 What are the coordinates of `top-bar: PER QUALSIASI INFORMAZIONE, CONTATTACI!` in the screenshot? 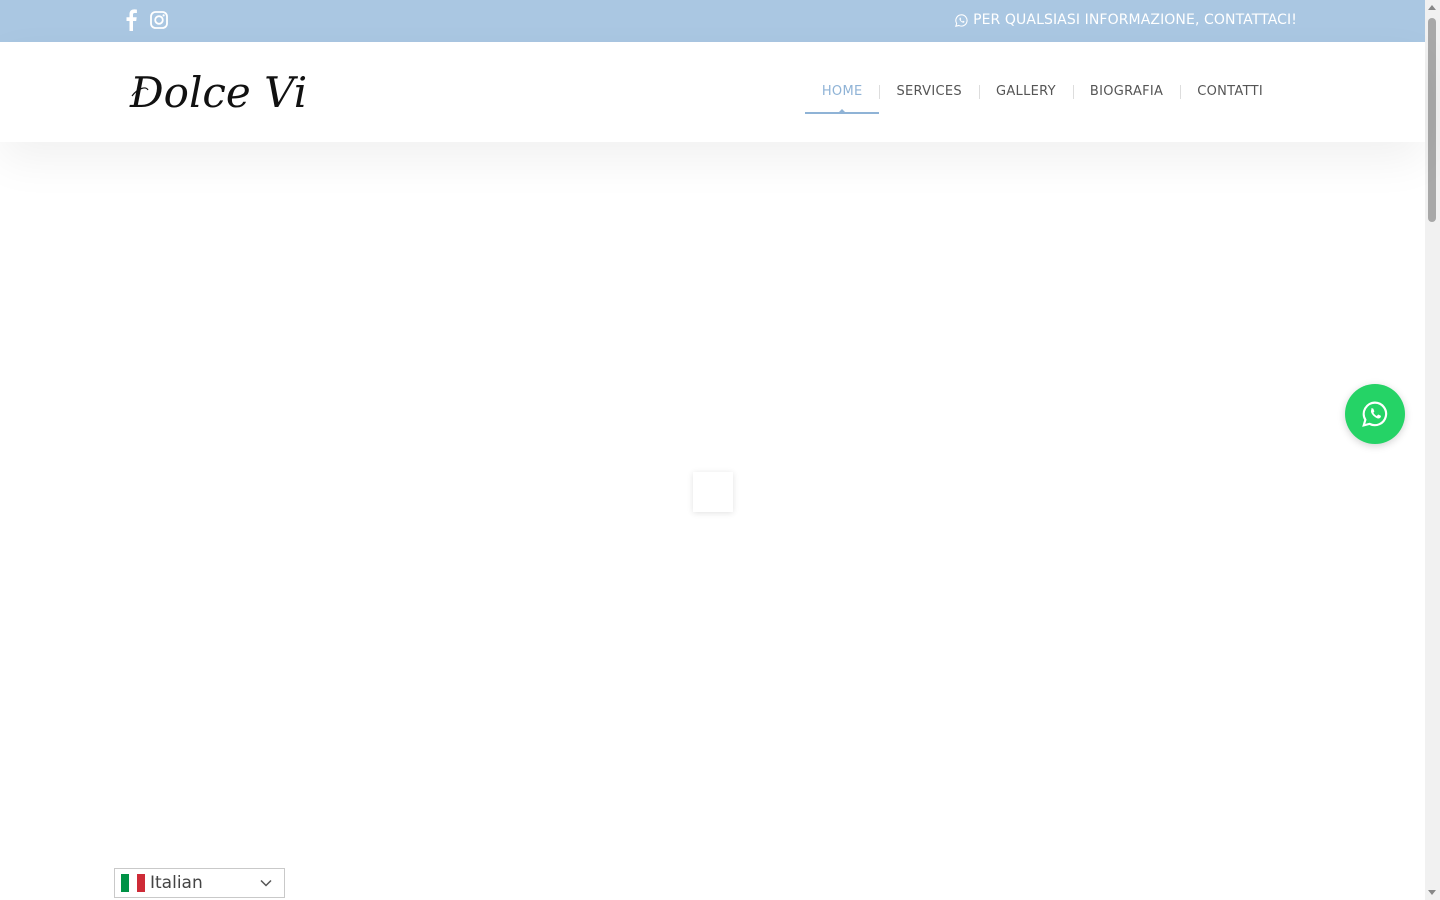 It's located at (712, 21).